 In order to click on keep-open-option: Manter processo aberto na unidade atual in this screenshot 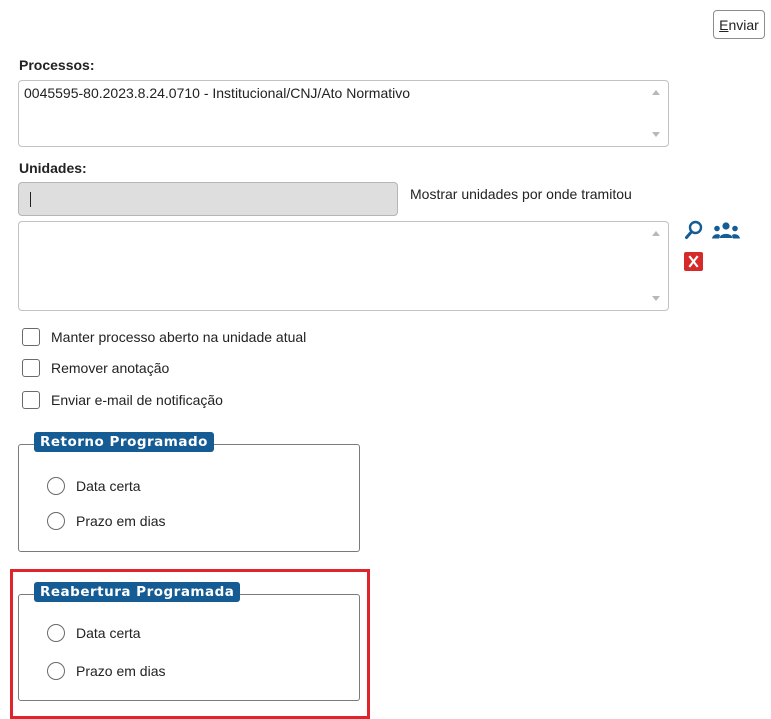, I will do `click(164, 337)`.